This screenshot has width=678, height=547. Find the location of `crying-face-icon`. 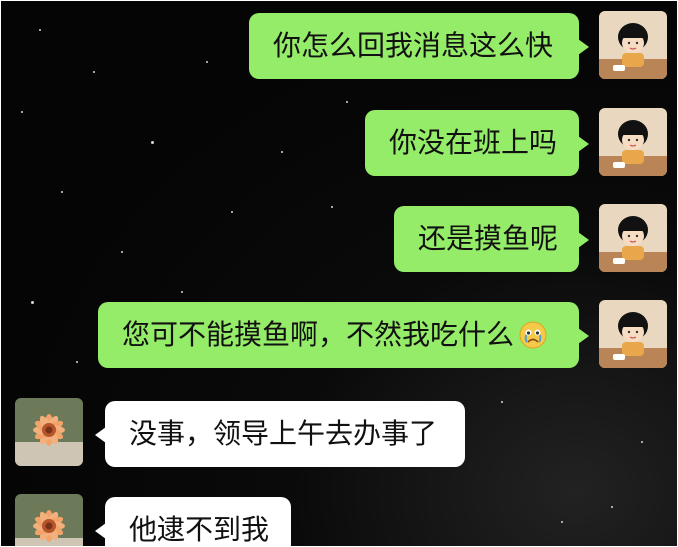

crying-face-icon is located at coordinates (533, 335).